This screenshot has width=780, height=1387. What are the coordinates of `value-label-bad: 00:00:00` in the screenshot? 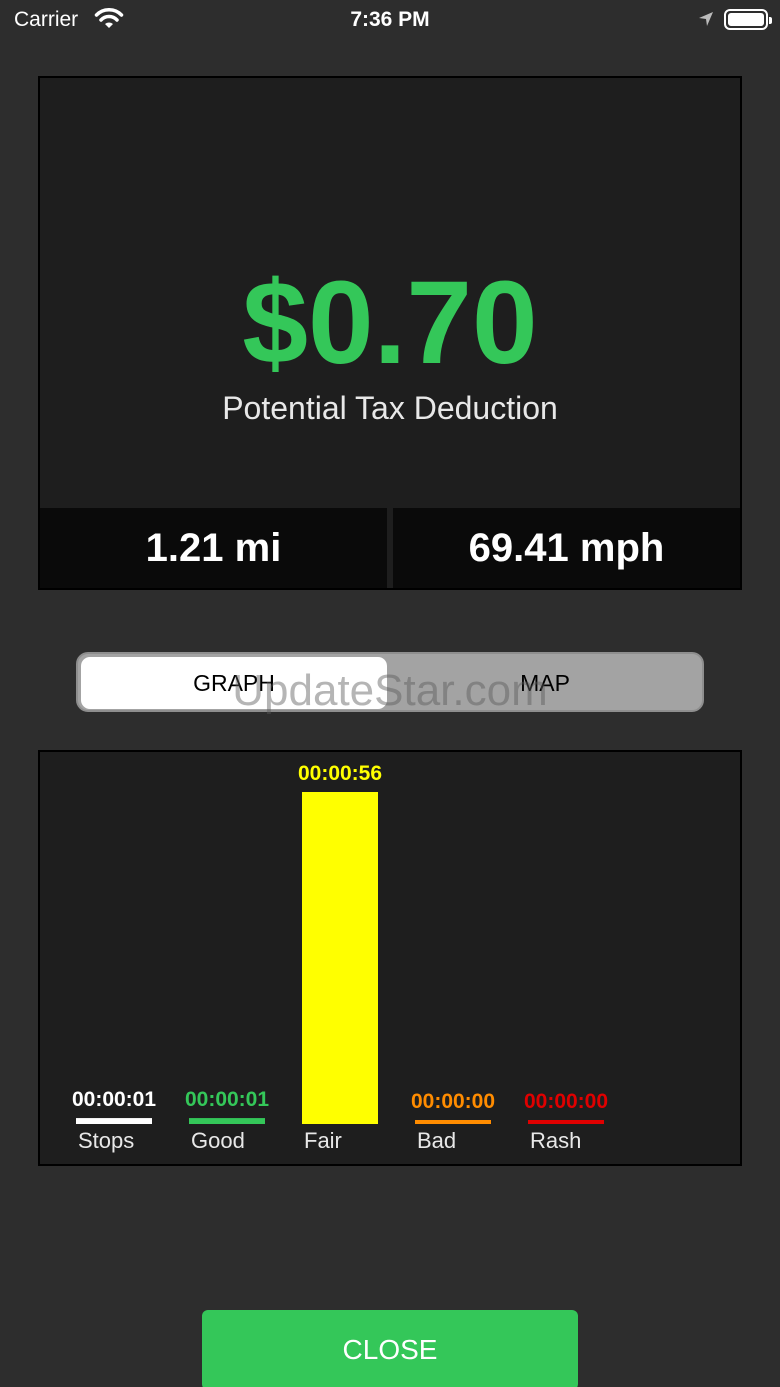 It's located at (453, 1101).